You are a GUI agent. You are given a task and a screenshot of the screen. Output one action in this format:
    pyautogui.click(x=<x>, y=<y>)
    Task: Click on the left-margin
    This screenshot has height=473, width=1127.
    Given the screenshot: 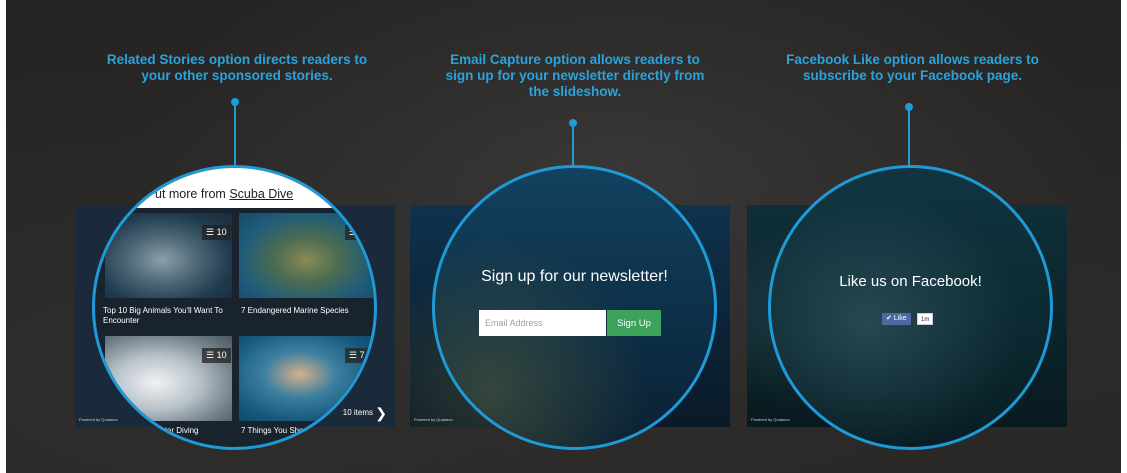 What is the action you would take?
    pyautogui.click(x=3, y=236)
    